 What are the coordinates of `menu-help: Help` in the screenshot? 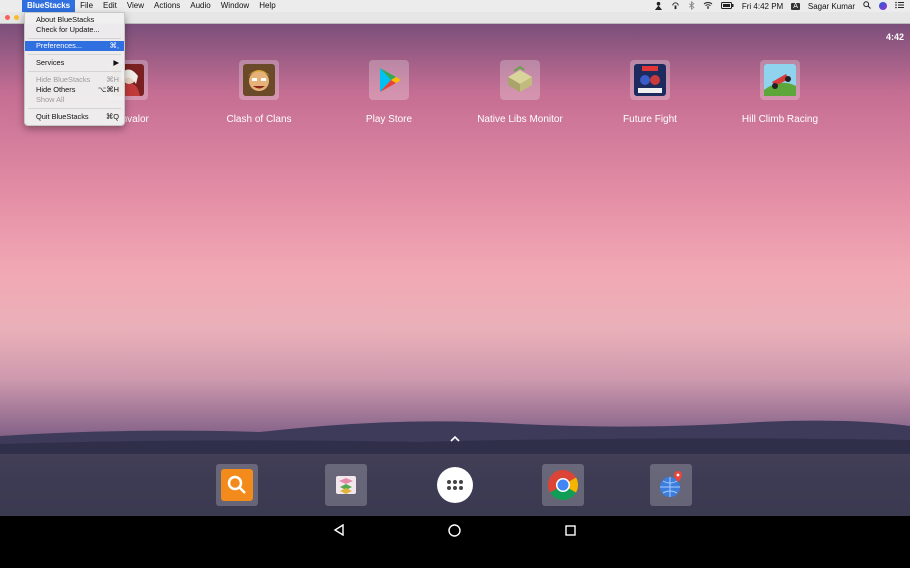 It's located at (267, 6).